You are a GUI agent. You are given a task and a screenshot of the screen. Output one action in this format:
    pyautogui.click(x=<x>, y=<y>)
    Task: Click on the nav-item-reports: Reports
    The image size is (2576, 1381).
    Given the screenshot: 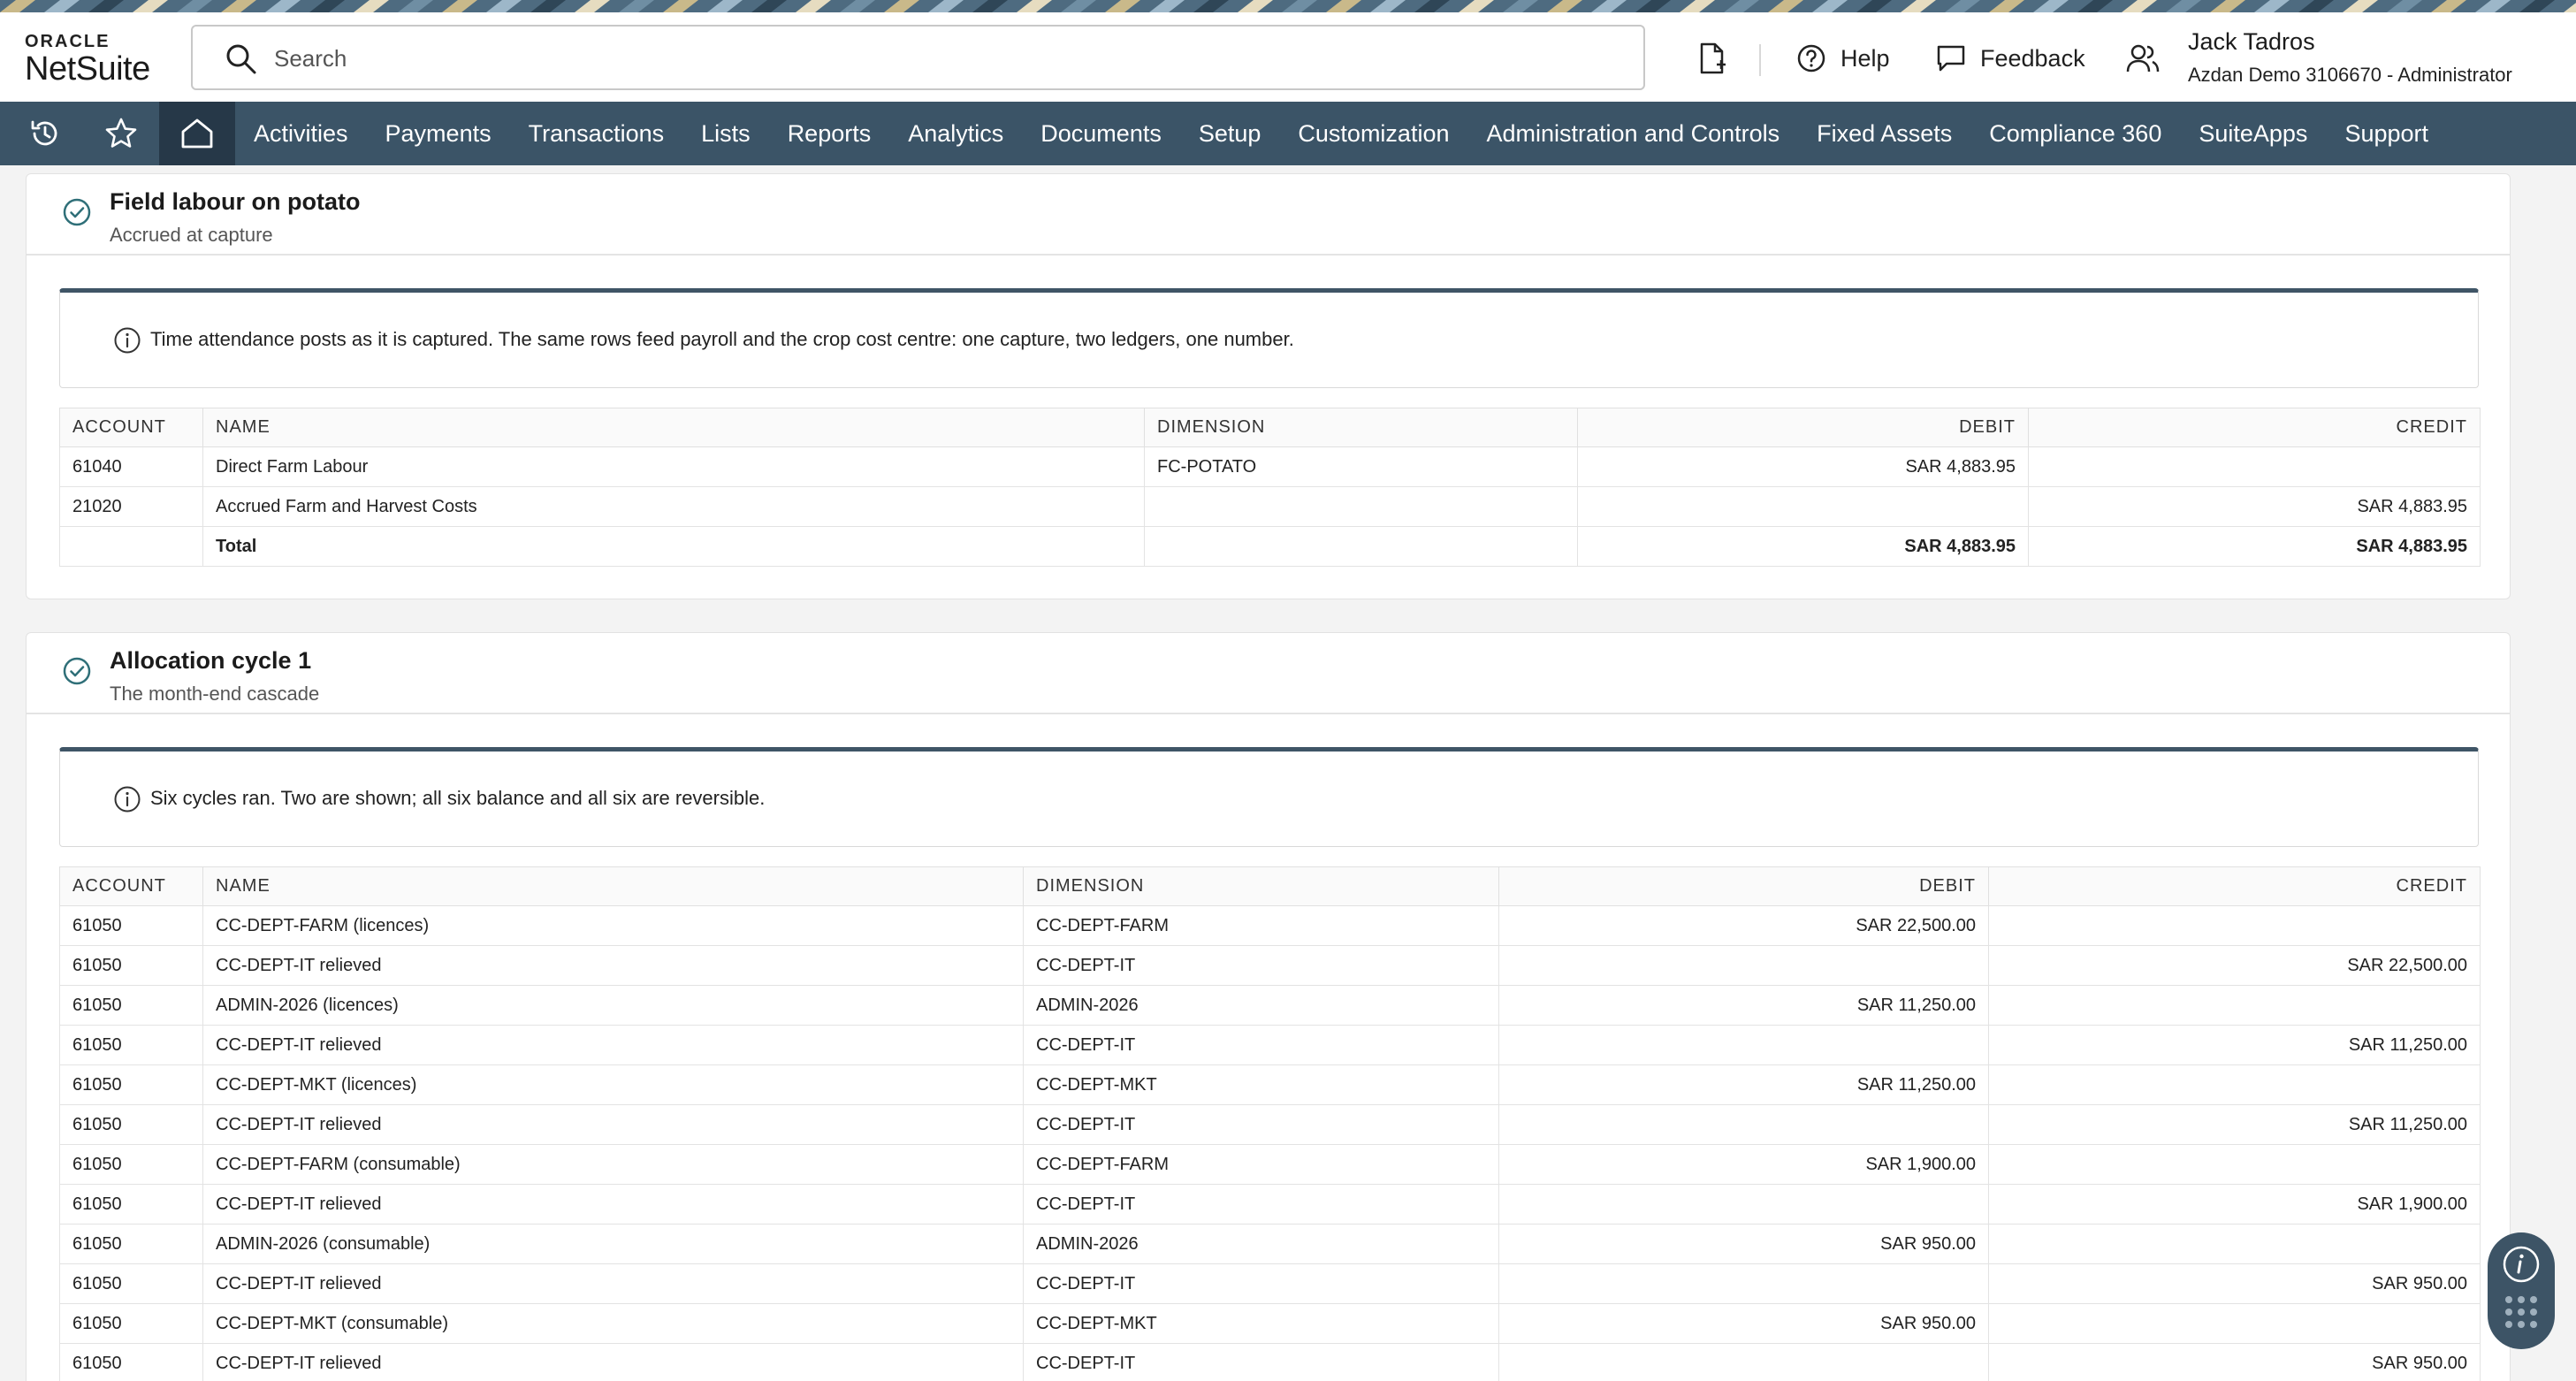 What is the action you would take?
    pyautogui.click(x=829, y=133)
    